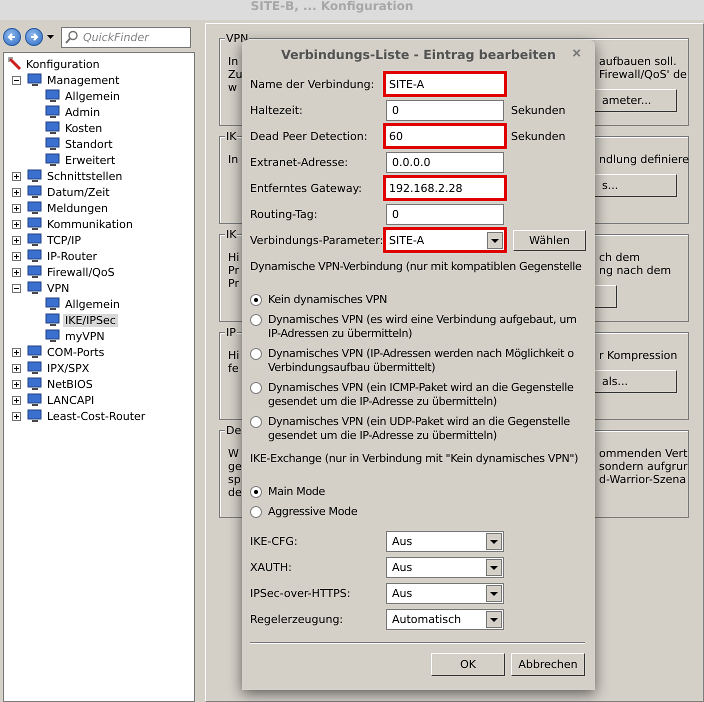  I want to click on tree-item: Meldungen, so click(77, 208).